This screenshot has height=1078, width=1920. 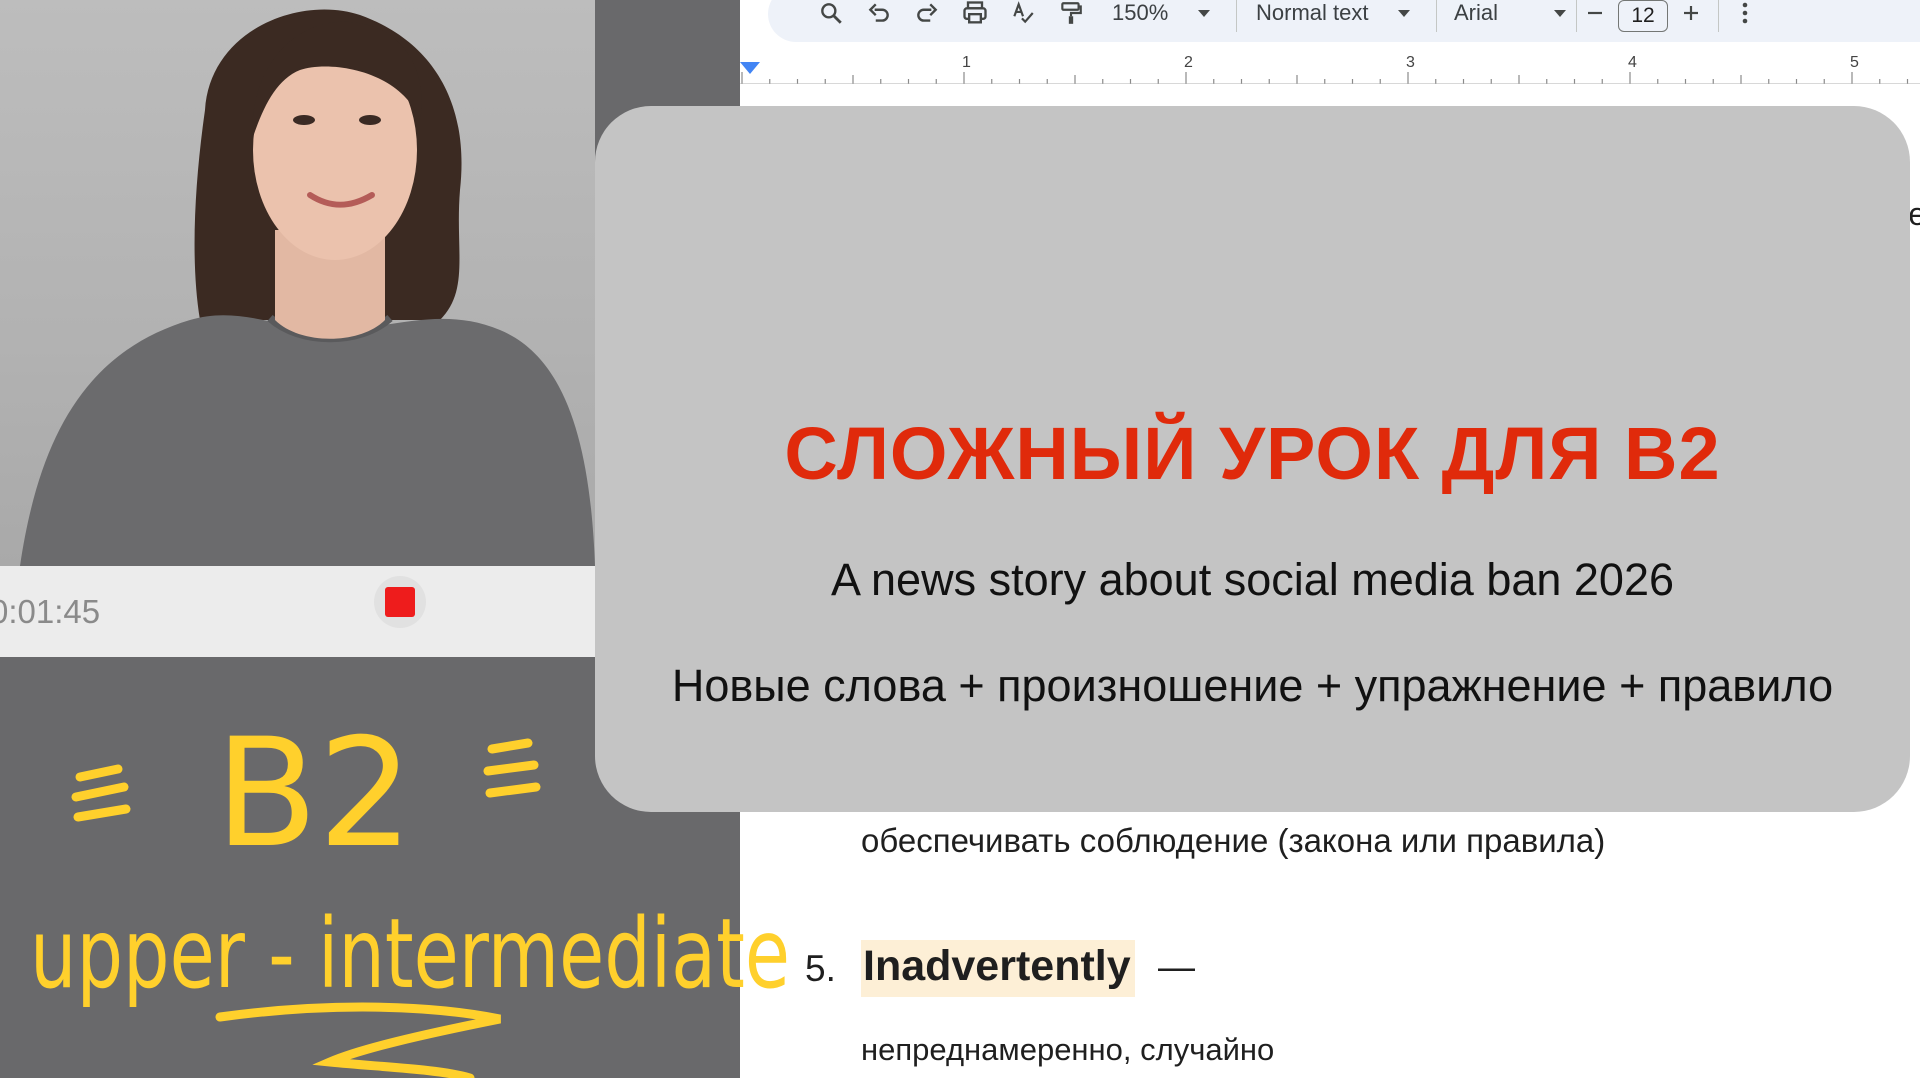 What do you see at coordinates (975, 14) in the screenshot?
I see `print-icon` at bounding box center [975, 14].